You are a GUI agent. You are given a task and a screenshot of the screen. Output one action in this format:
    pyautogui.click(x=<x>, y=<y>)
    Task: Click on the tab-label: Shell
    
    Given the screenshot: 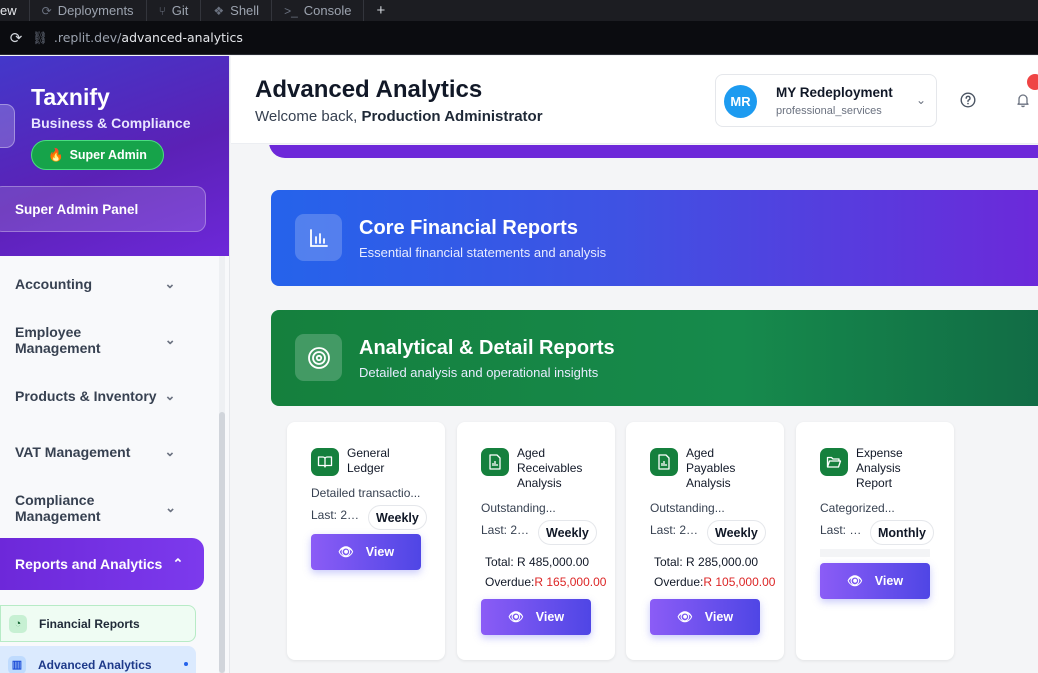 What is the action you would take?
    pyautogui.click(x=245, y=10)
    